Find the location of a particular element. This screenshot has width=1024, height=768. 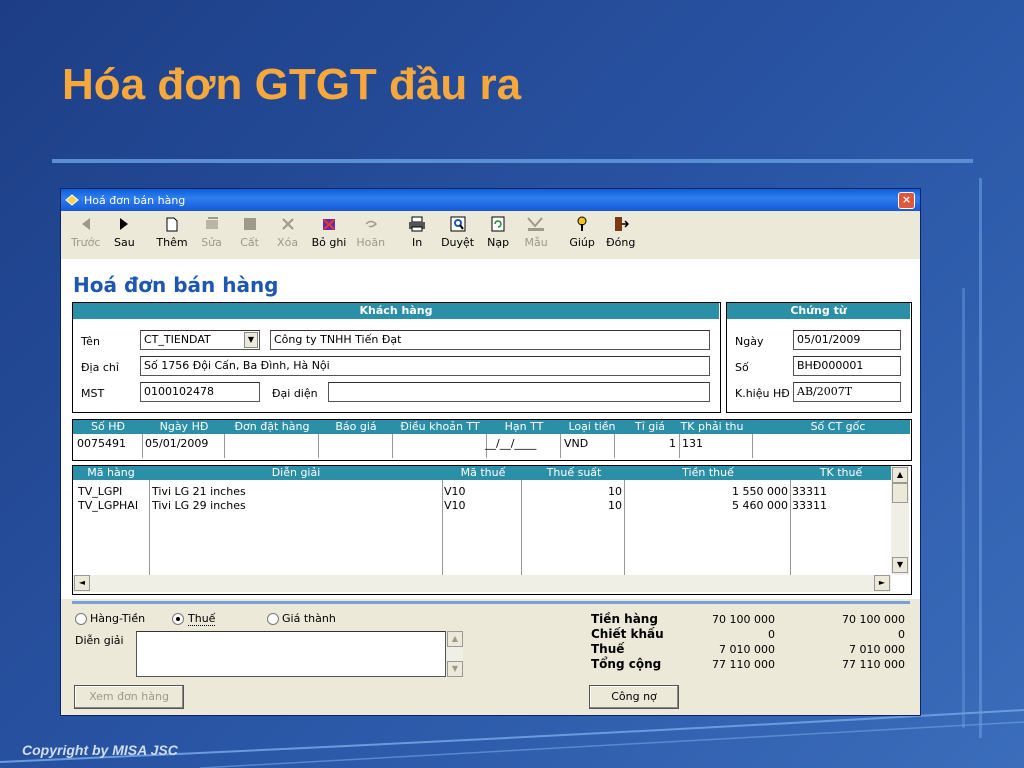

delete-icon is located at coordinates (288, 224).